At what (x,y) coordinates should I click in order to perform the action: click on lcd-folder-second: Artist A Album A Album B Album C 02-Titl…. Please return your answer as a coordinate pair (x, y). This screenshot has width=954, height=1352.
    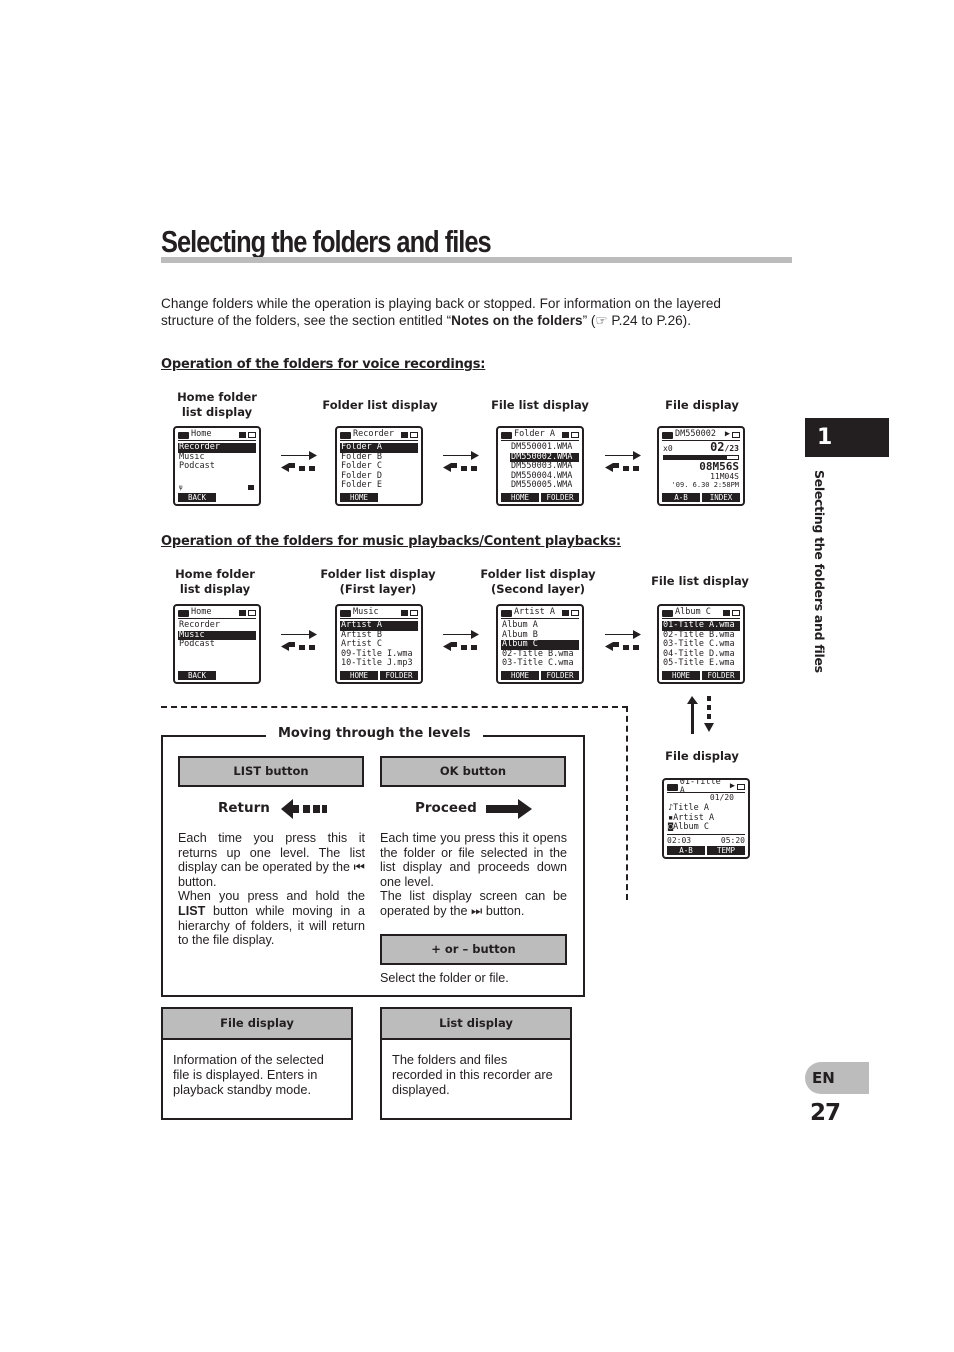
    Looking at the image, I should click on (540, 644).